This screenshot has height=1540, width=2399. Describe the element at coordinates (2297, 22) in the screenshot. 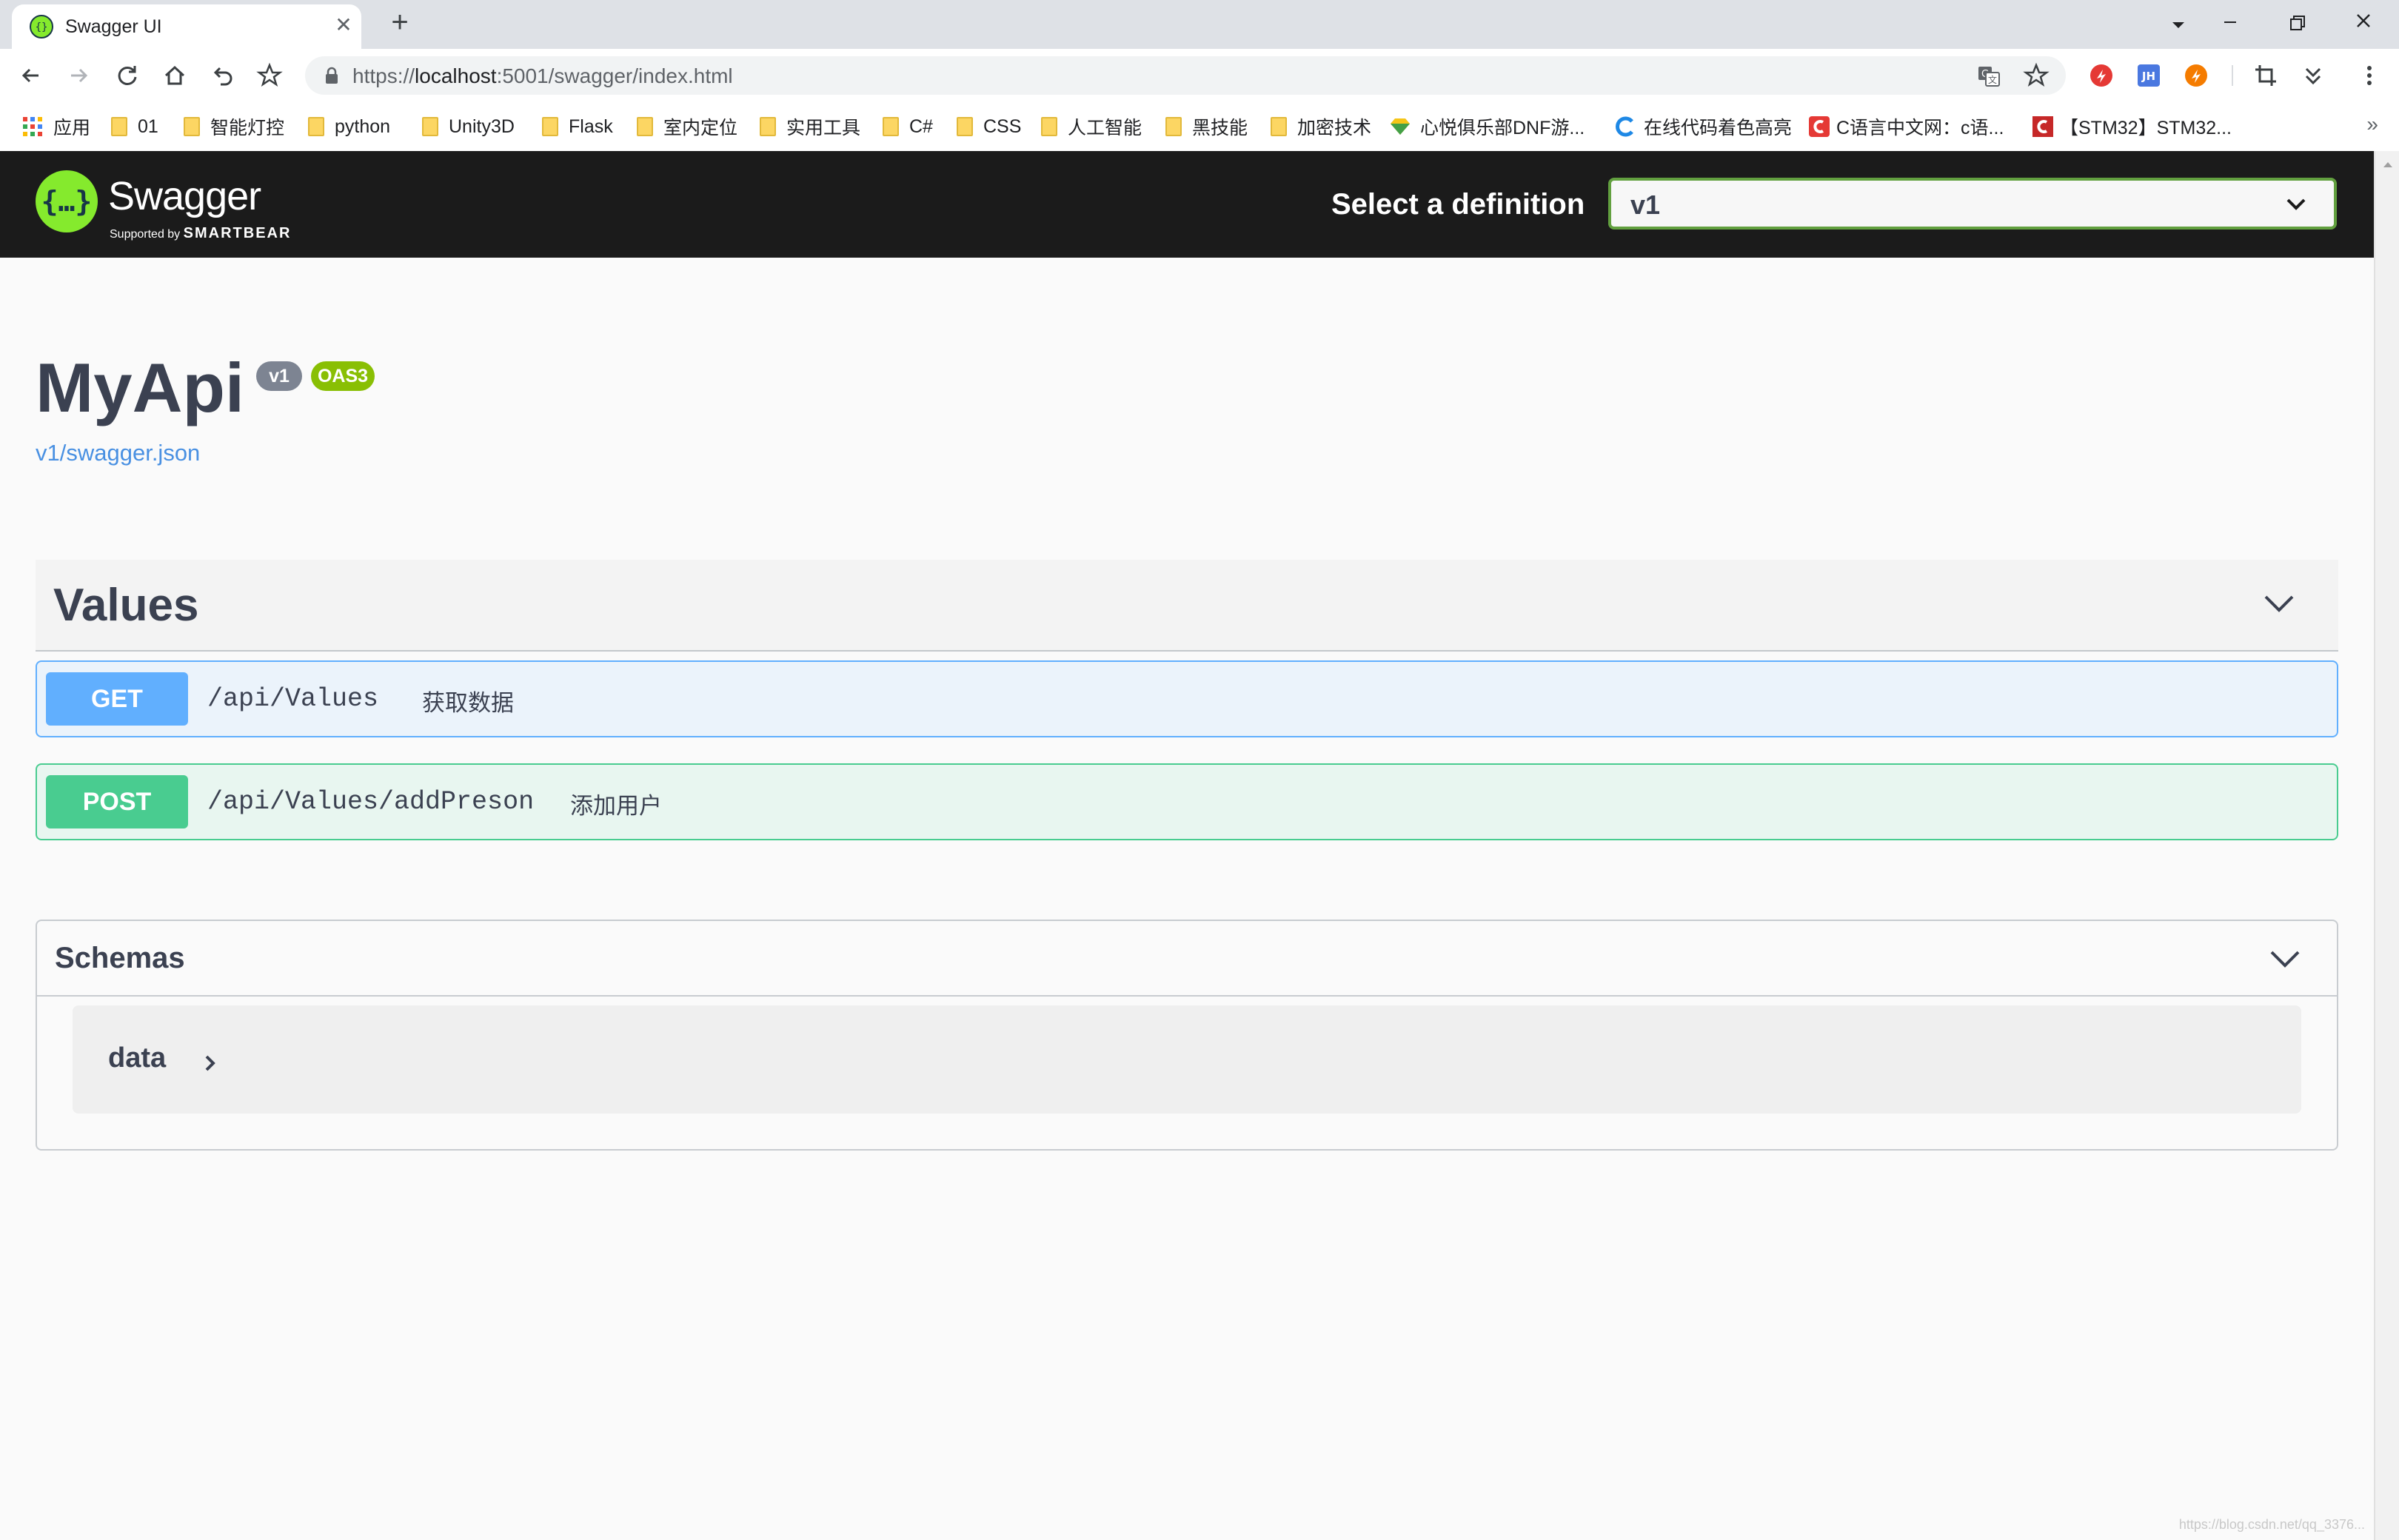

I see `restore-icon` at that location.